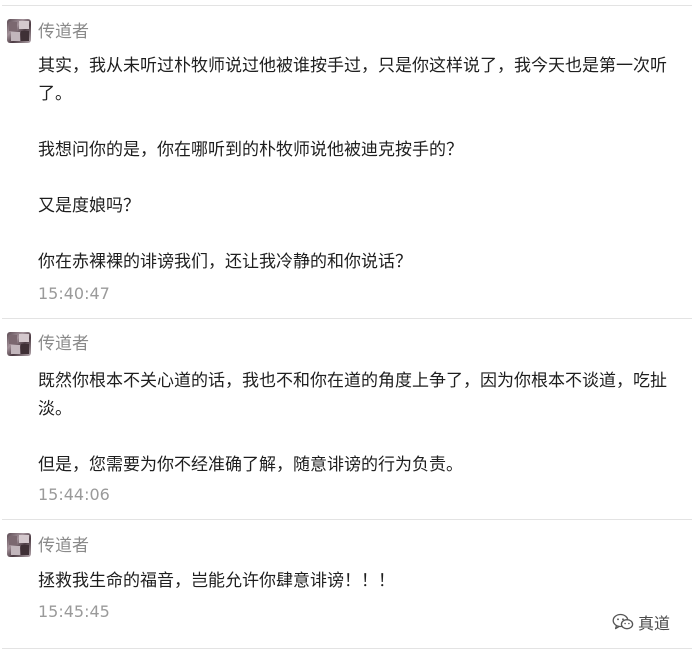 The image size is (693, 654). Describe the element at coordinates (352, 80) in the screenshot. I see `message-paragraph: 其实，我从未听过朴牧师说过他被谁按手过，只是你这样说了，我今天也是第一次听了。` at that location.